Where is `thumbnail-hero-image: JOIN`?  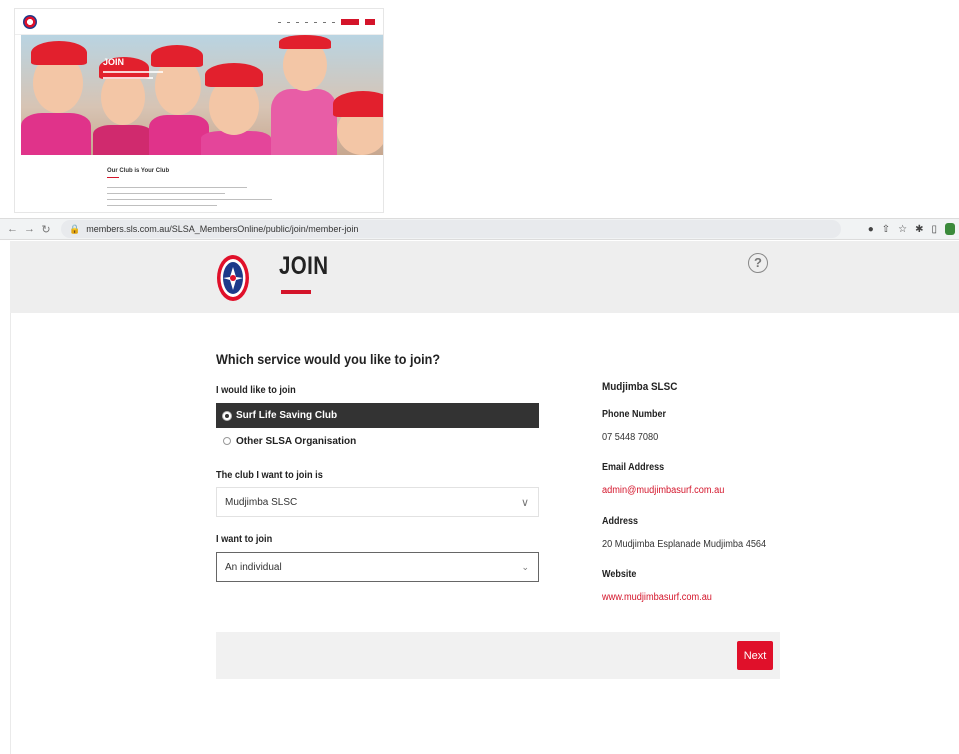
thumbnail-hero-image: JOIN is located at coordinates (202, 95).